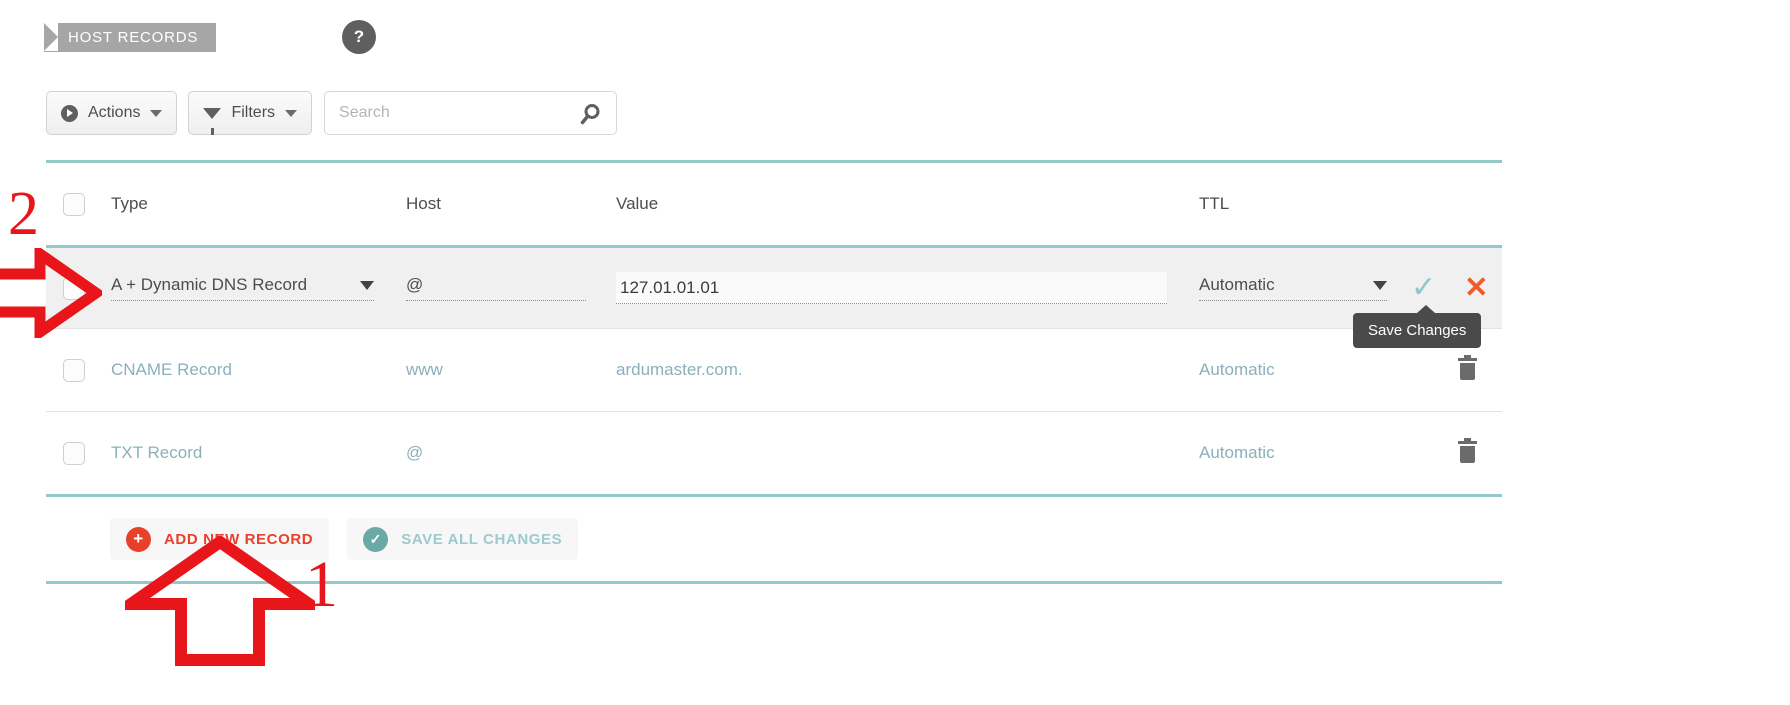 Image resolution: width=1790 pixels, height=705 pixels. I want to click on host-value: @, so click(415, 284).